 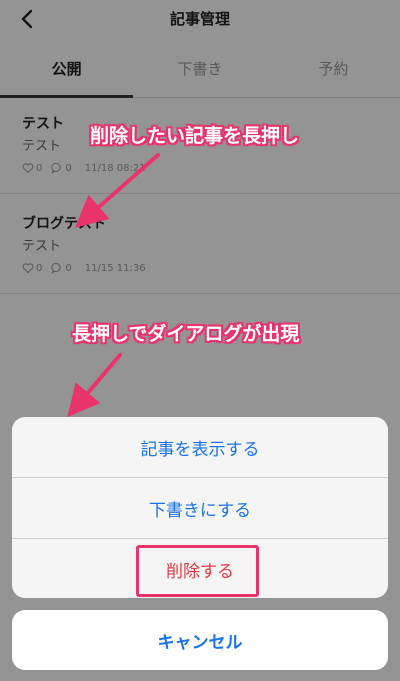 I want to click on view-article-button: 記事を表示する, so click(x=200, y=447).